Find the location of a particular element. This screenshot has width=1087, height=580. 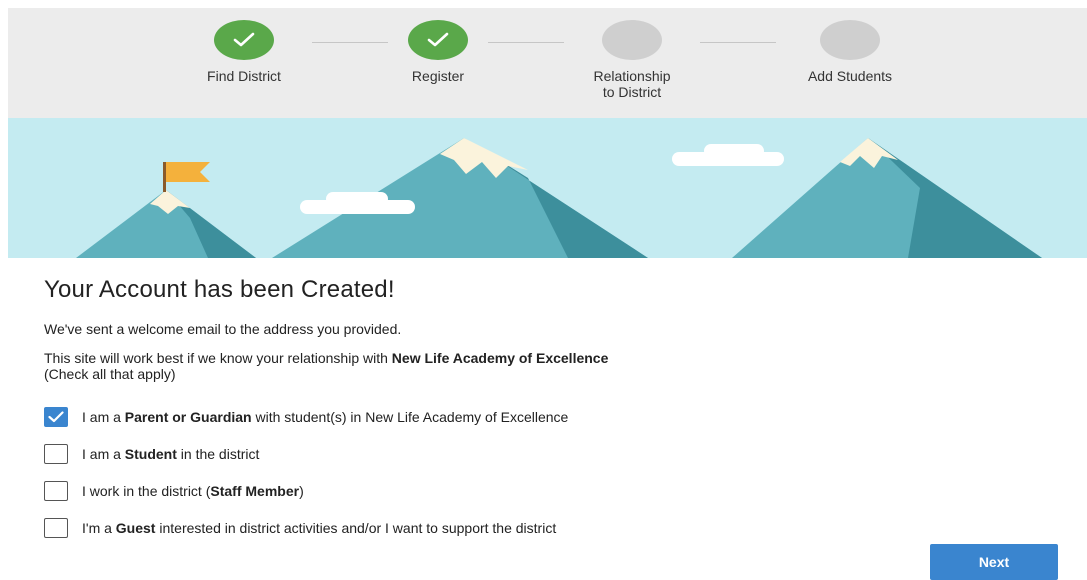

step-label: Add Students is located at coordinates (850, 76).